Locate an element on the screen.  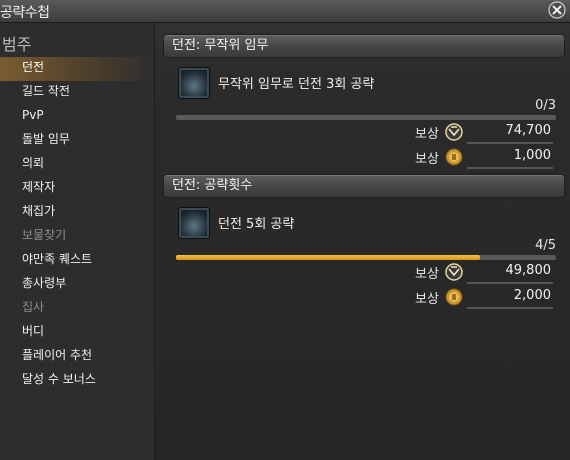
reward-row: 보상 49,800 is located at coordinates (362, 273).